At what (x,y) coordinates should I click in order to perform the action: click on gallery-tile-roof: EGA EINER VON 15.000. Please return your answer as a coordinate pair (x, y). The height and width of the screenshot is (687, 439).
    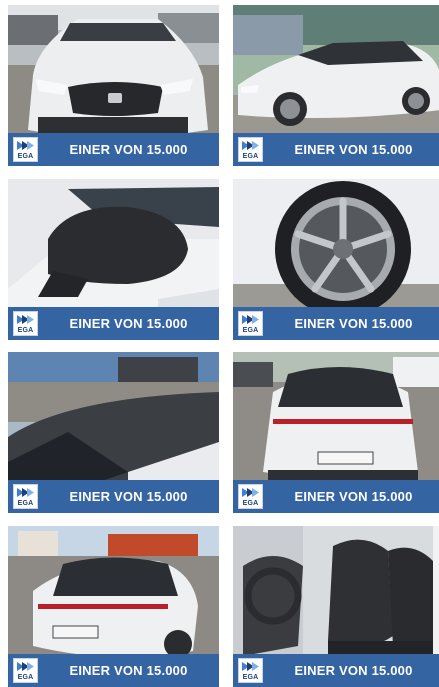
    Looking at the image, I should click on (113, 432).